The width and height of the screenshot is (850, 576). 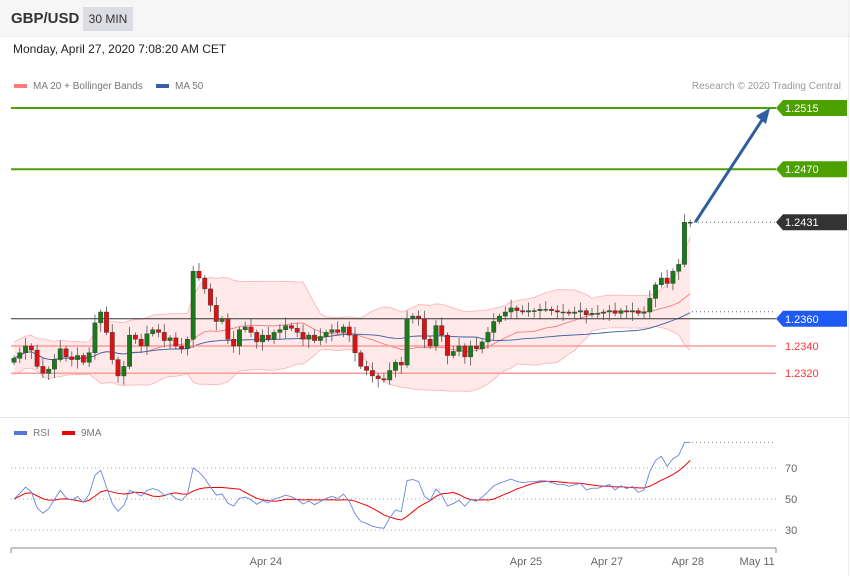 What do you see at coordinates (757, 562) in the screenshot?
I see `x-tick-May-11: May 11` at bounding box center [757, 562].